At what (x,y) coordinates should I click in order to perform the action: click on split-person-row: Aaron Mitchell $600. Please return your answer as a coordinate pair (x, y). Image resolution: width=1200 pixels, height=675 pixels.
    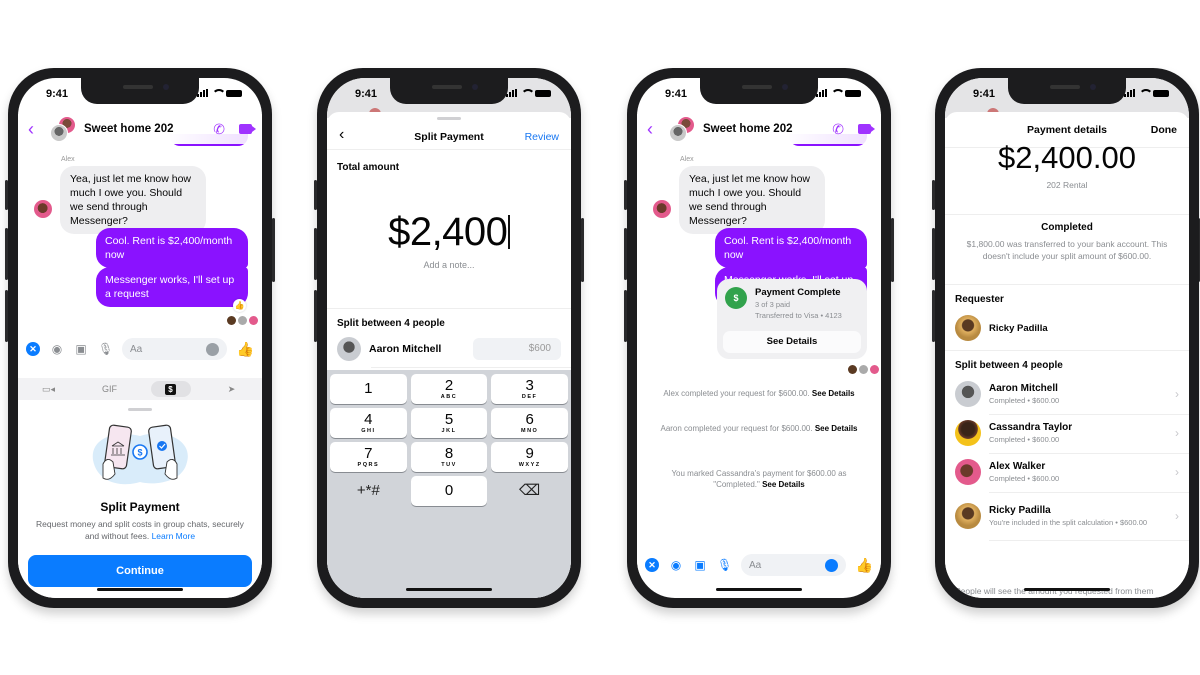
    Looking at the image, I should click on (449, 349).